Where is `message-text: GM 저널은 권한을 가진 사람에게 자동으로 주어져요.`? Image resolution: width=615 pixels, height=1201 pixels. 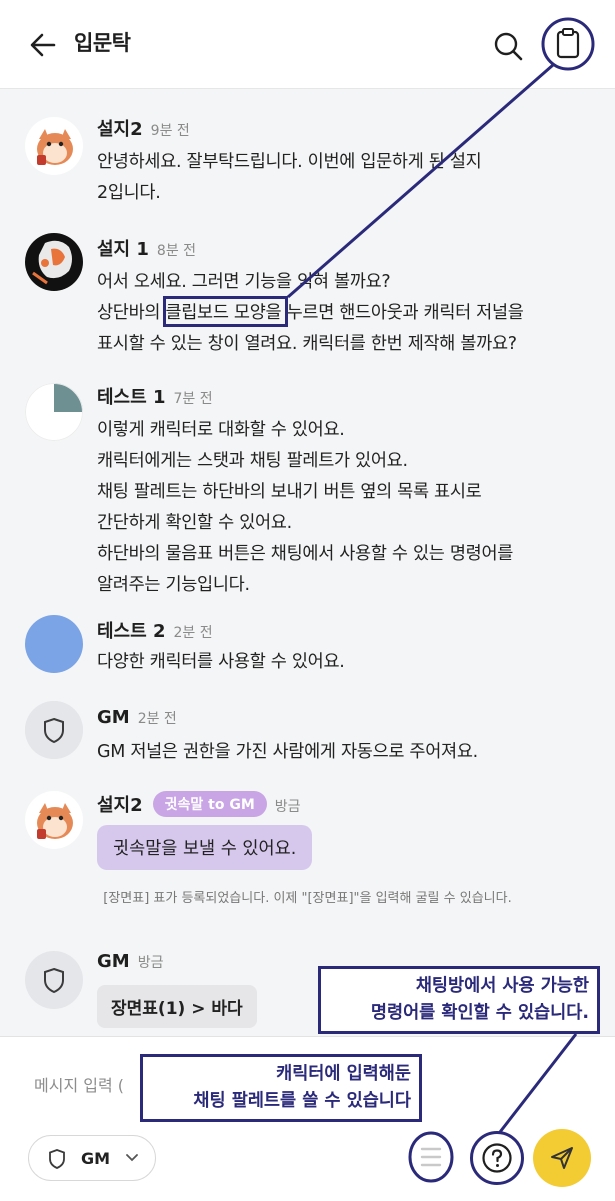 message-text: GM 저널은 권한을 가진 사람에게 자동으로 주어져요. is located at coordinates (342, 752).